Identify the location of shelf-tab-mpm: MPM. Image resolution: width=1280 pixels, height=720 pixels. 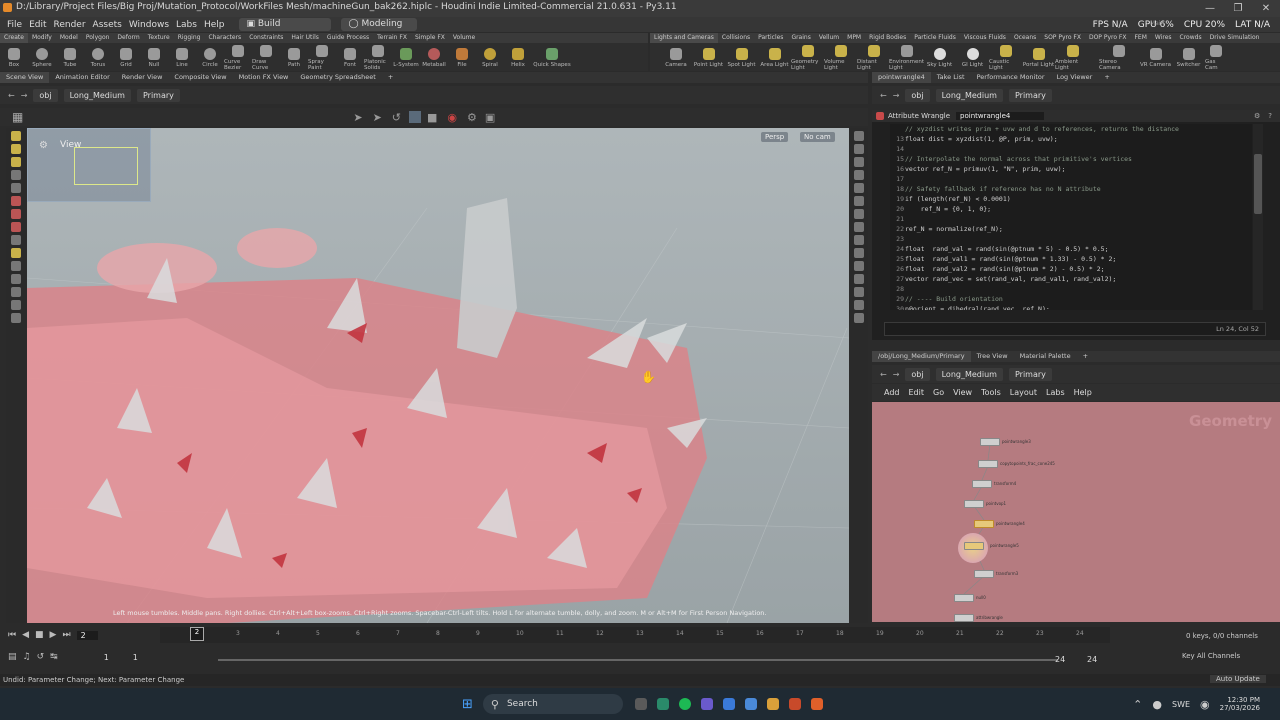
(854, 38).